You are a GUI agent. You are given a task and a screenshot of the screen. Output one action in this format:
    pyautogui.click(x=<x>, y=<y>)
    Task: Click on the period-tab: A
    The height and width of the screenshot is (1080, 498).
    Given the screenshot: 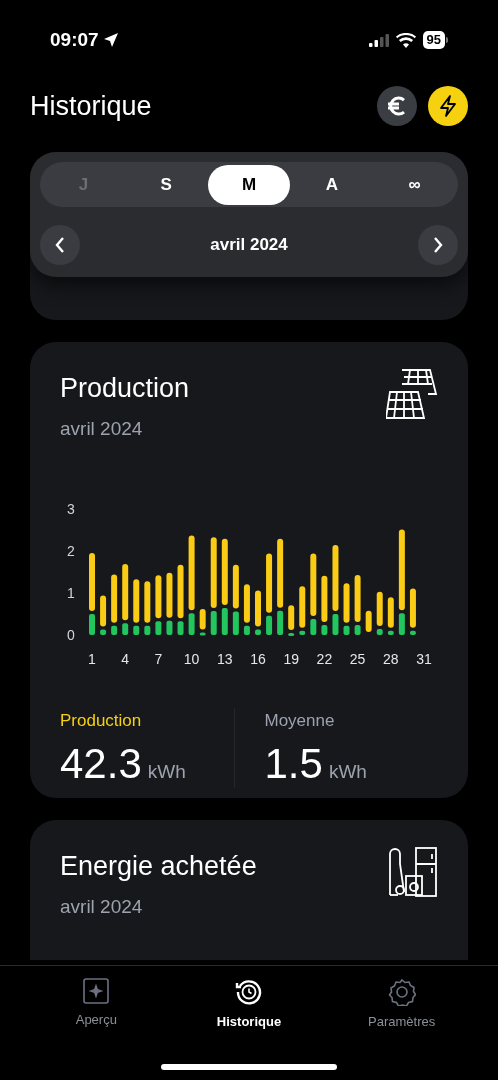 What is the action you would take?
    pyautogui.click(x=332, y=184)
    